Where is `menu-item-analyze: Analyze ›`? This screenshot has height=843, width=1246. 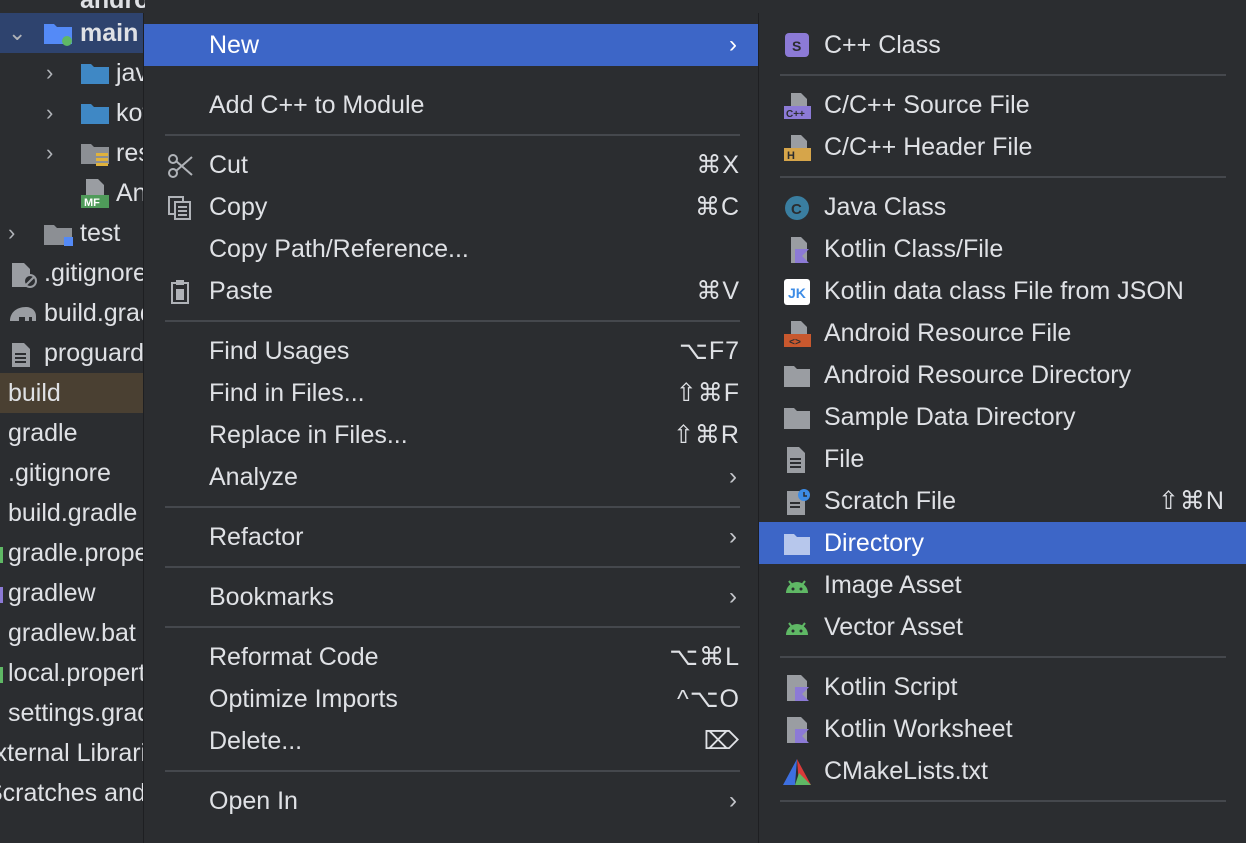
menu-item-analyze: Analyze › is located at coordinates (452, 477).